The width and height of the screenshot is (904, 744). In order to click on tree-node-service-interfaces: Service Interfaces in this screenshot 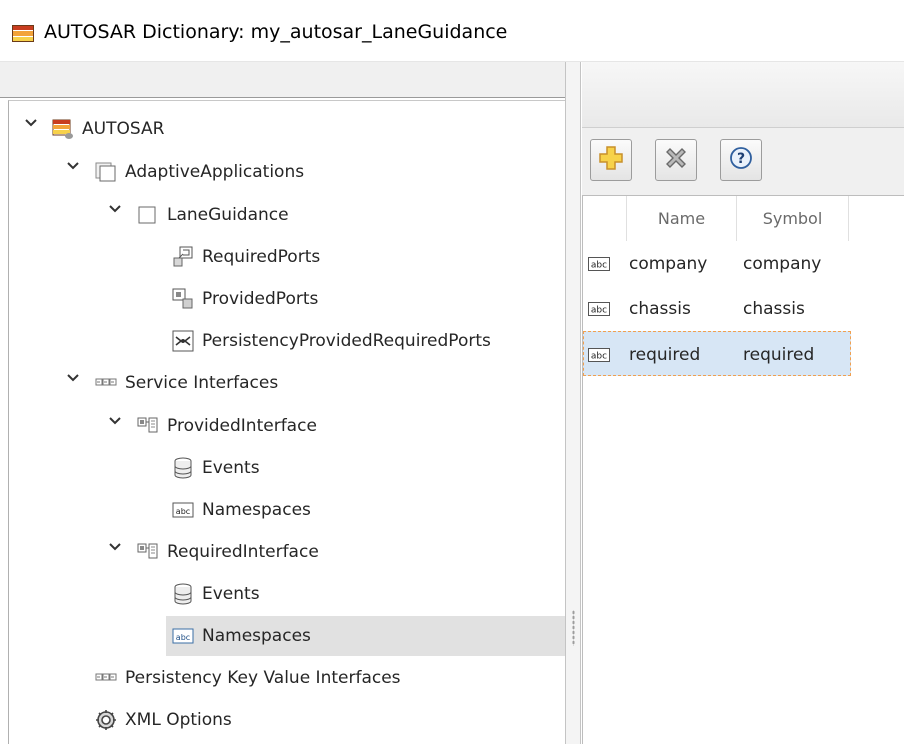, I will do `click(186, 383)`.